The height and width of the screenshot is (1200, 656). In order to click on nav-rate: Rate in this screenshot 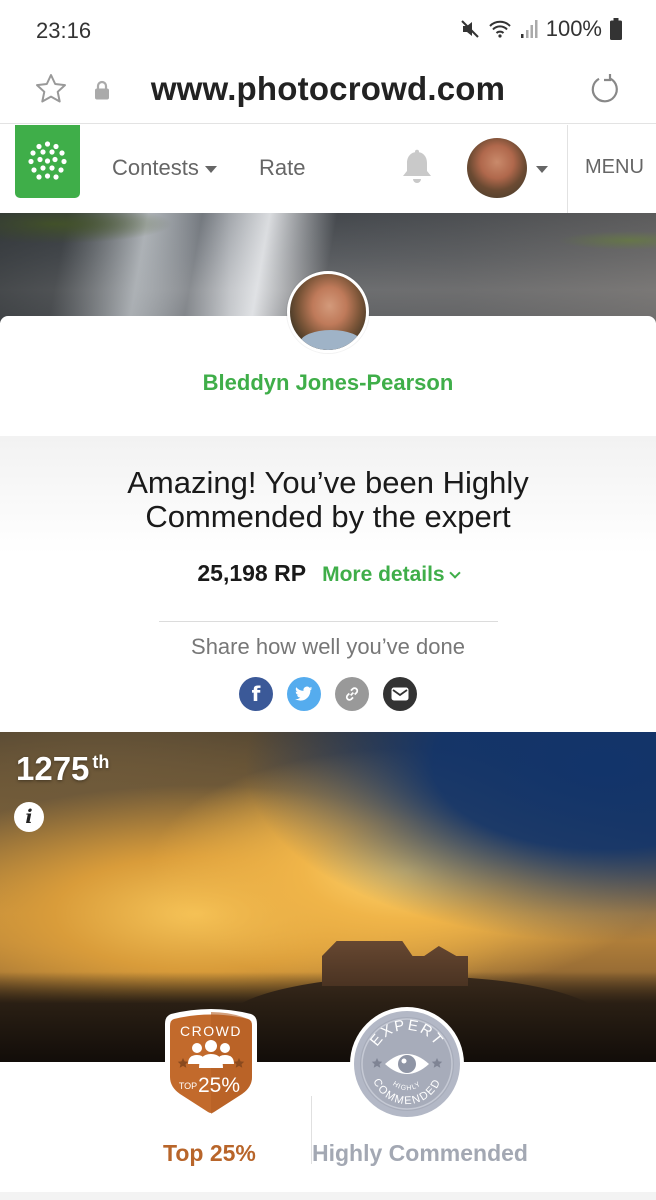, I will do `click(282, 168)`.